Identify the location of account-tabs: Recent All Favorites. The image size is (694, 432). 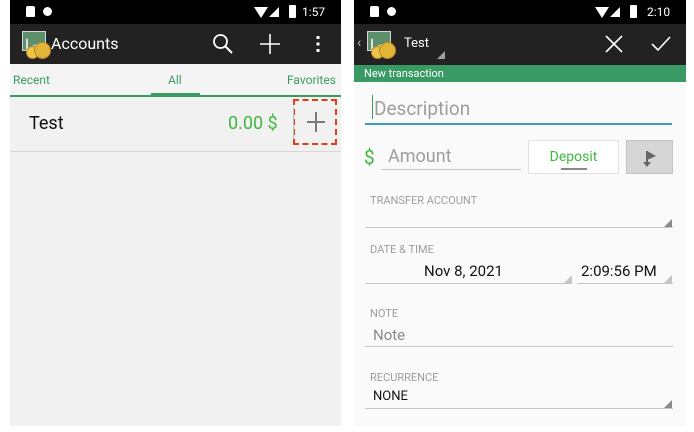
(175, 80).